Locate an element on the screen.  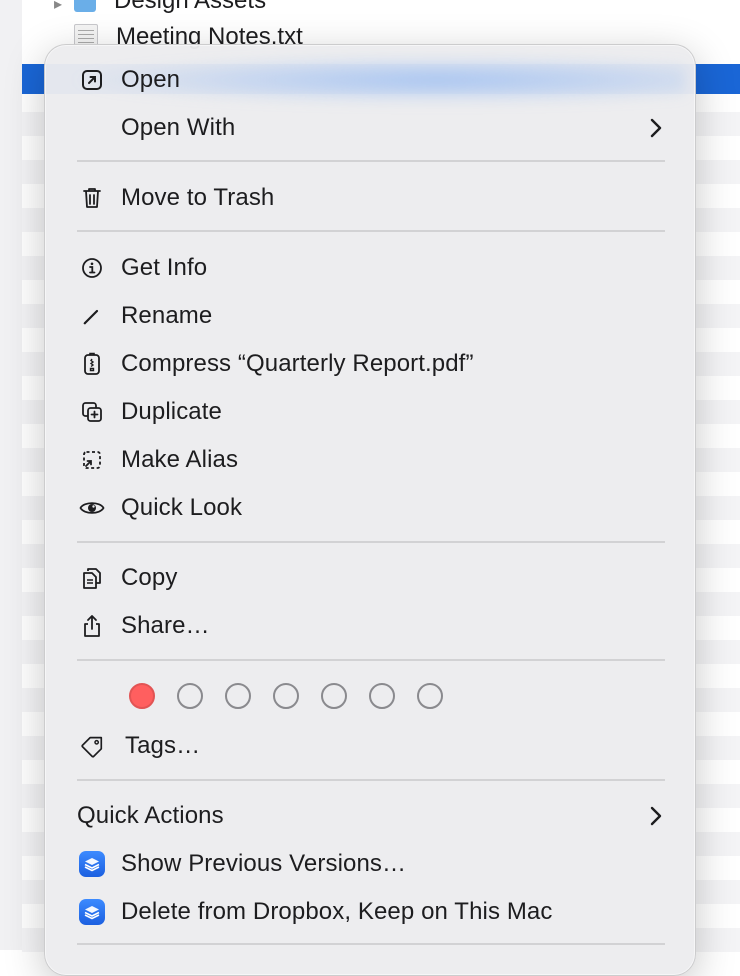
folder-item: Design Assets is located at coordinates (170, 8).